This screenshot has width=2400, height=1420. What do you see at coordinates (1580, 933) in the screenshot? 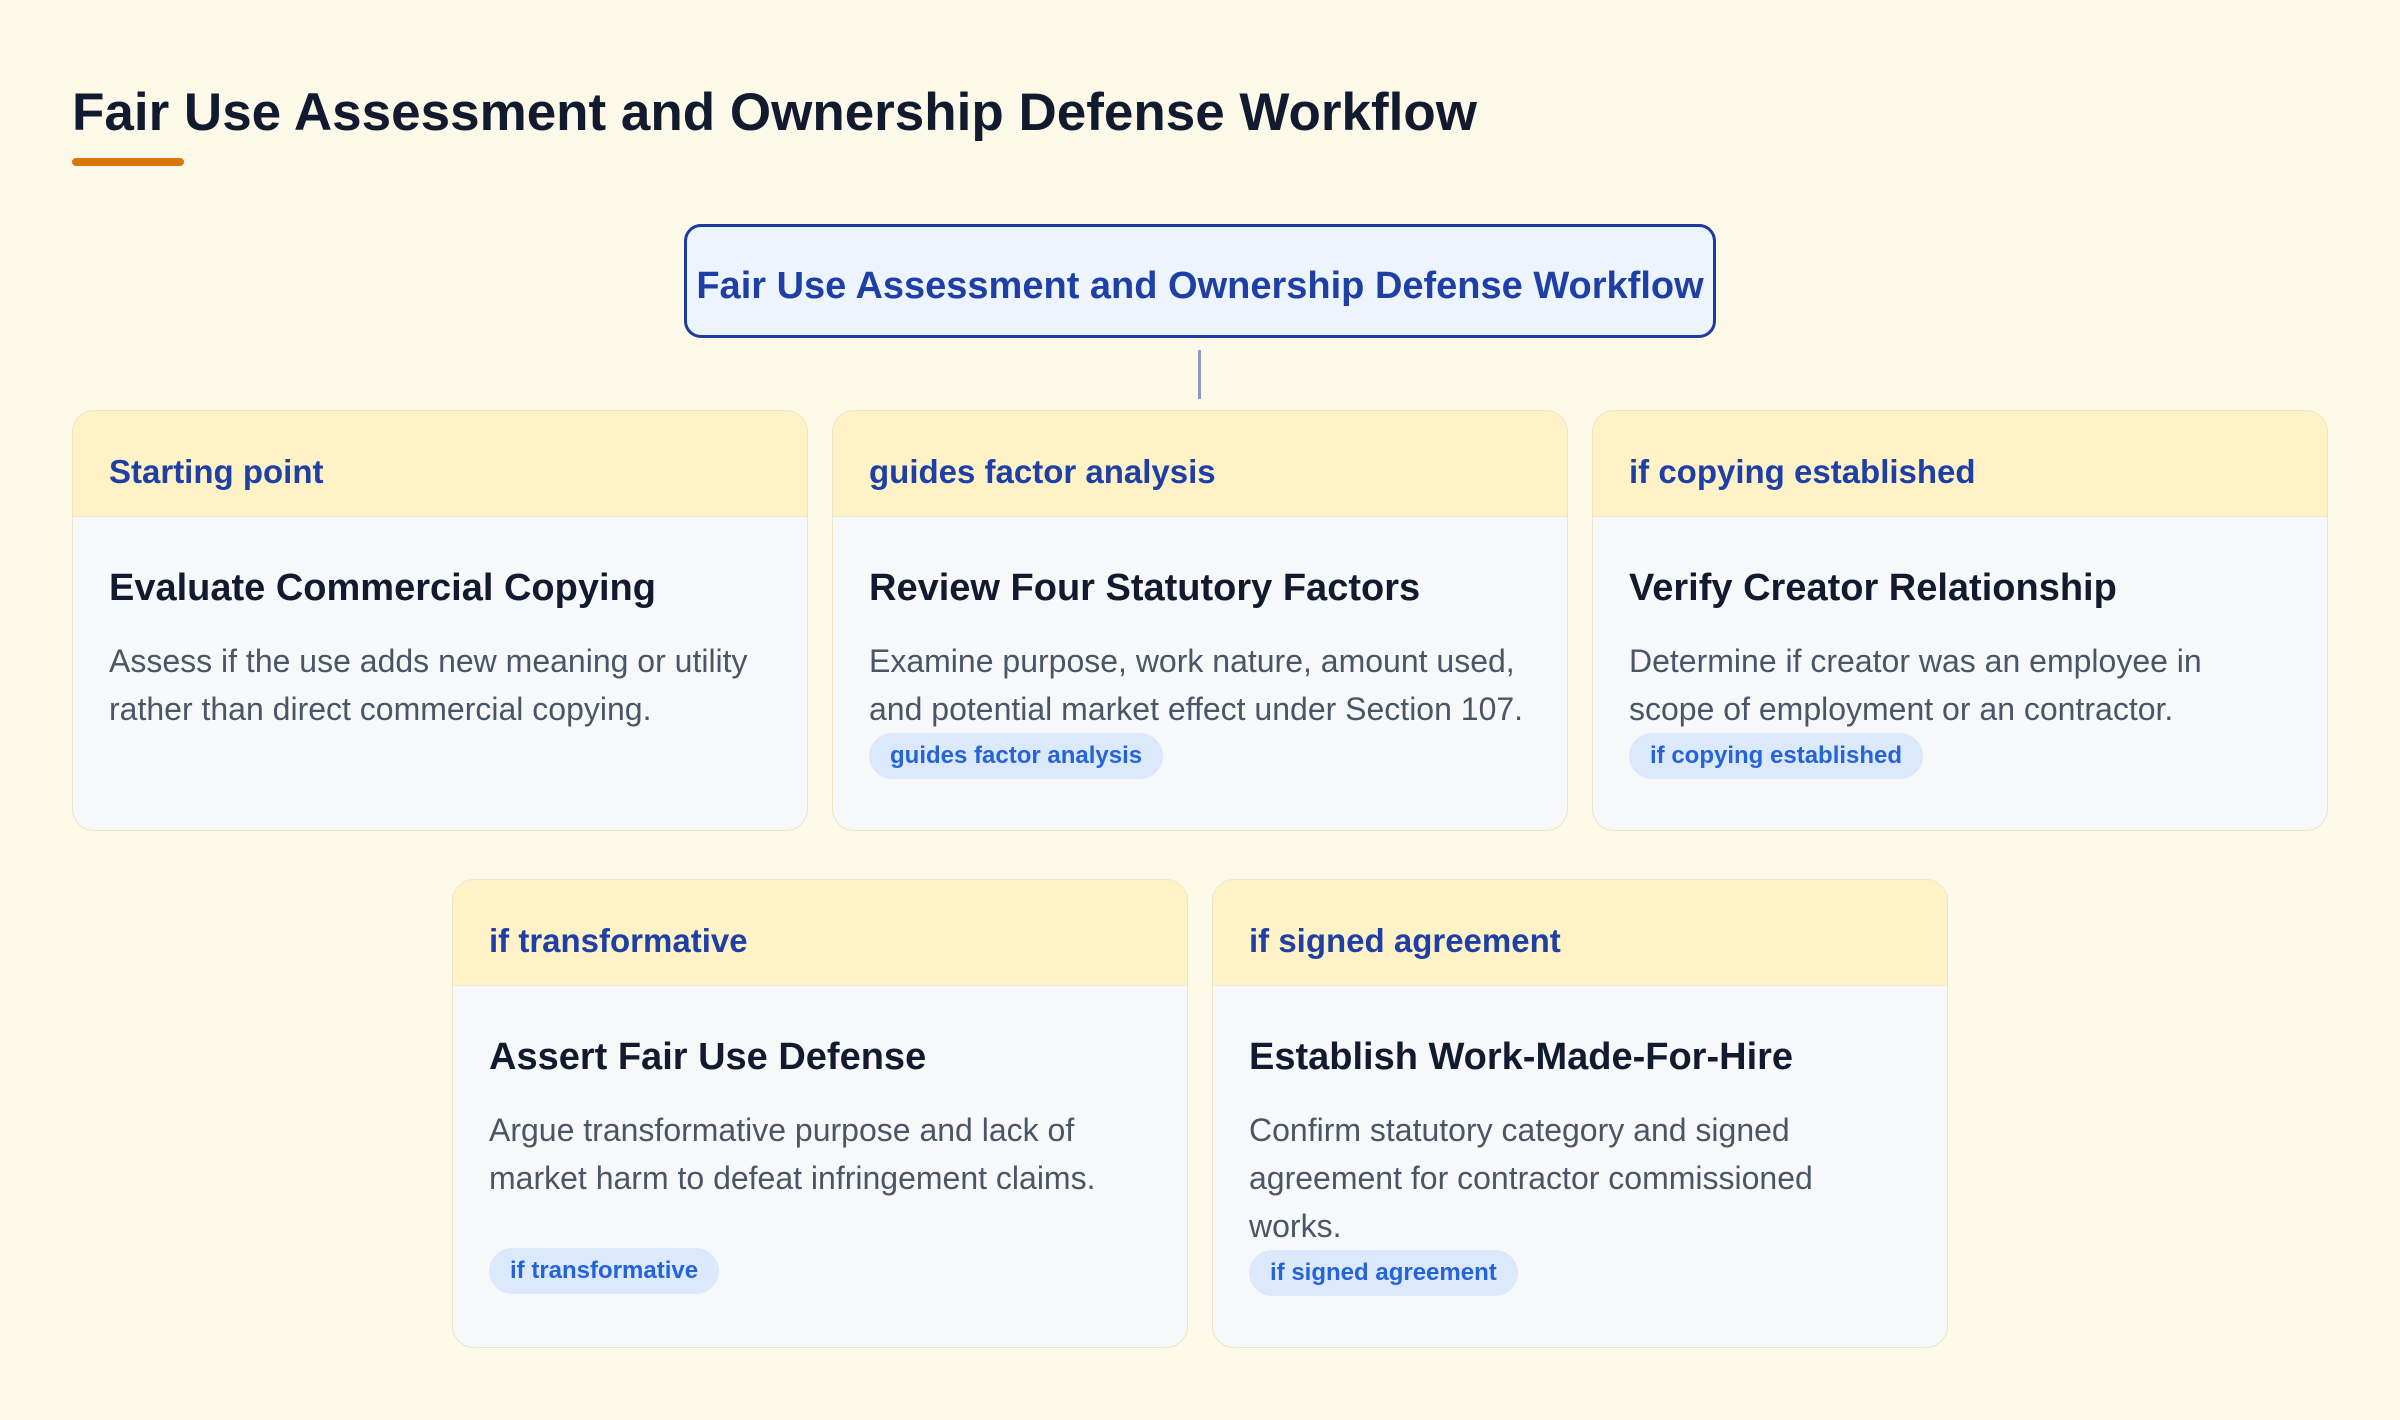
I see `node-header: if signed agreement` at bounding box center [1580, 933].